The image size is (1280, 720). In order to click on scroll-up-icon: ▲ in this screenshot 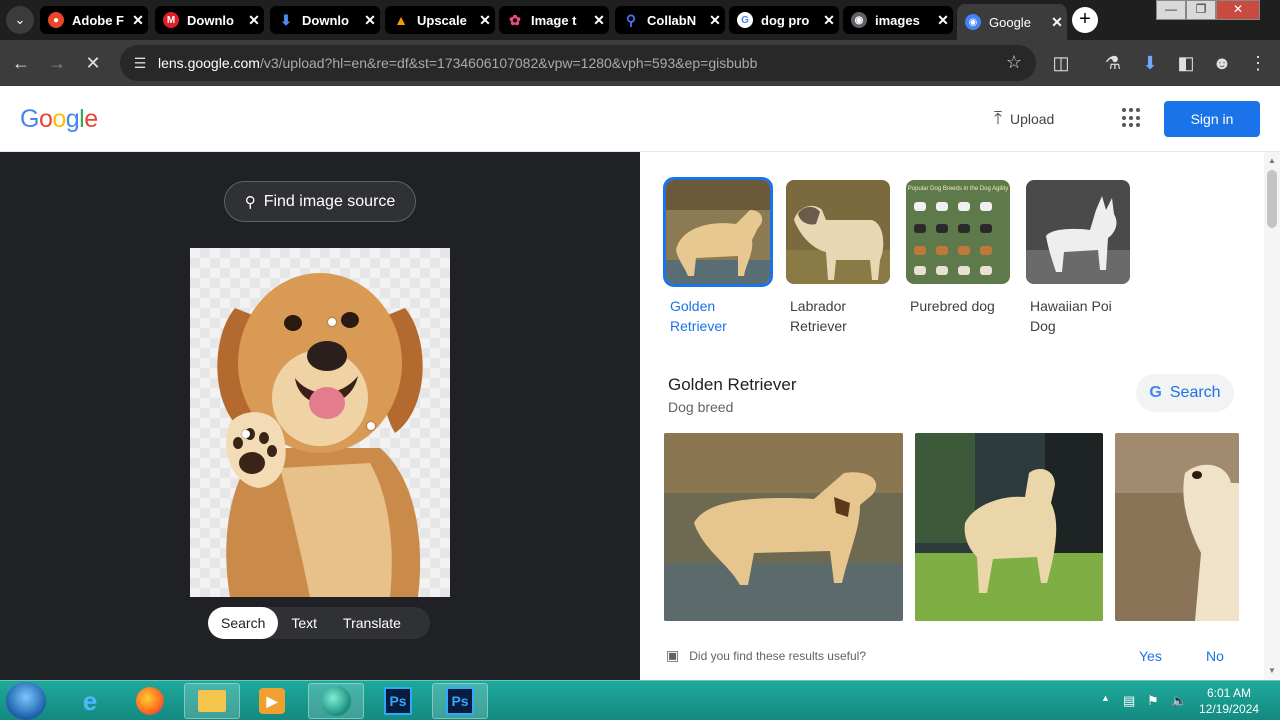, I will do `click(1272, 160)`.